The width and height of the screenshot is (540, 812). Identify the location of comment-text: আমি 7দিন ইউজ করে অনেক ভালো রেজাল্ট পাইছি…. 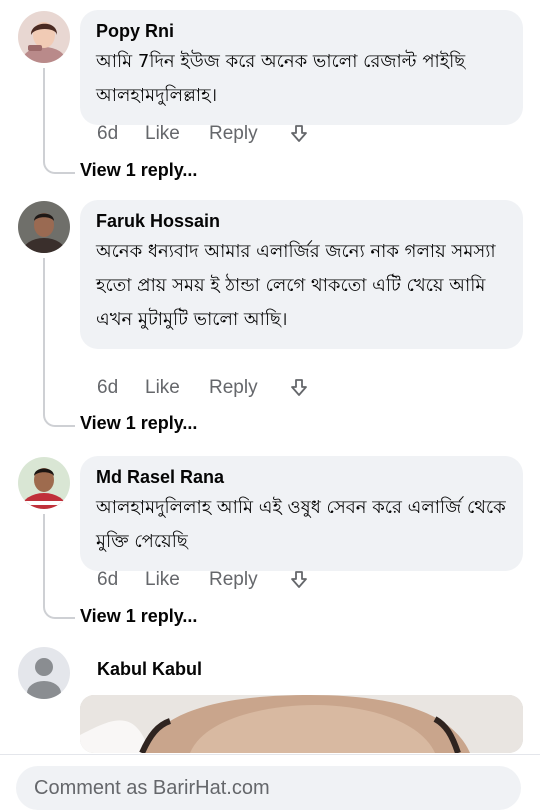
(281, 78).